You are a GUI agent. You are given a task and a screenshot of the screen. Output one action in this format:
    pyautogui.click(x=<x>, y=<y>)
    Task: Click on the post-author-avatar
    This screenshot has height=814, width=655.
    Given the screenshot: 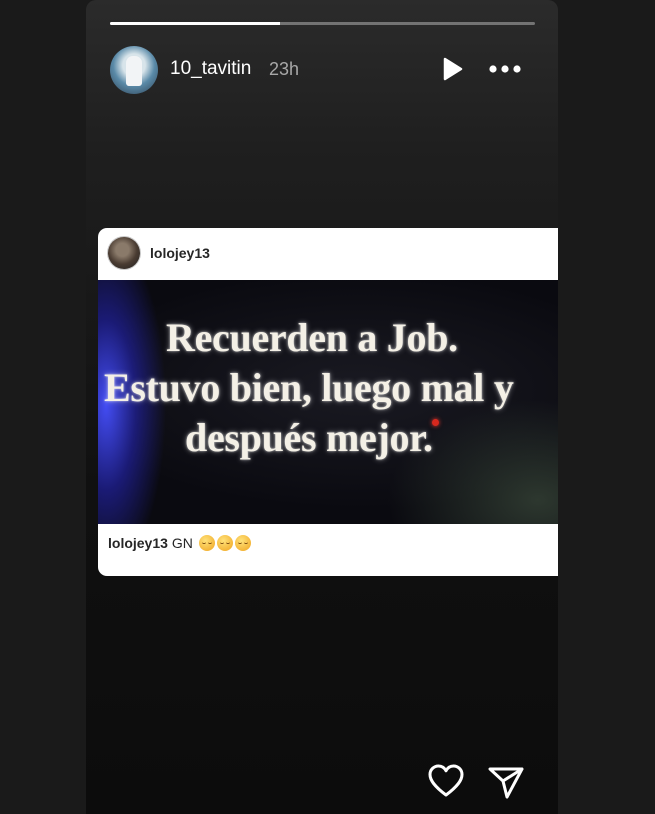 What is the action you would take?
    pyautogui.click(x=124, y=253)
    